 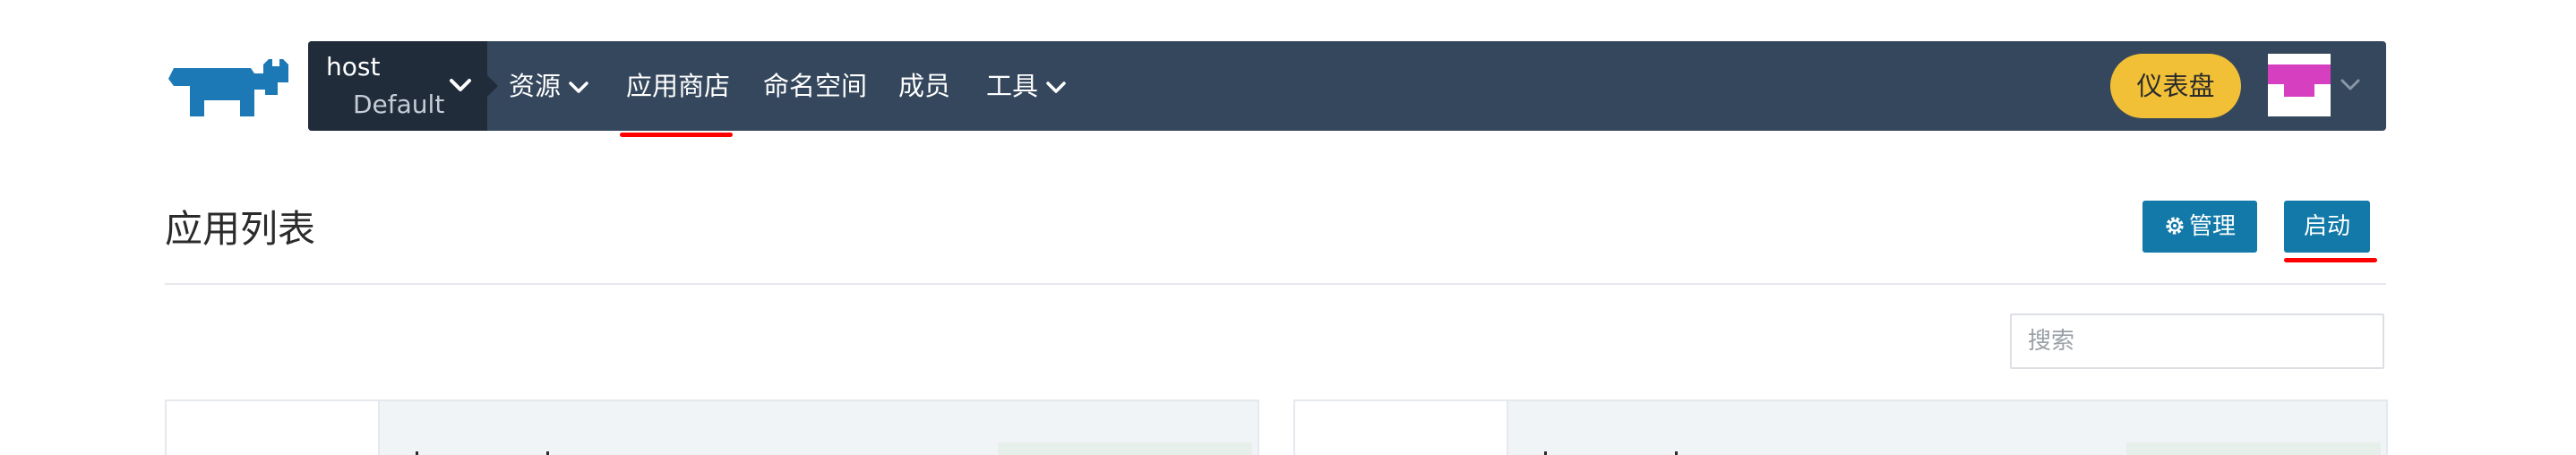 I want to click on nav-item-namespaces: 命名空间, so click(x=815, y=86).